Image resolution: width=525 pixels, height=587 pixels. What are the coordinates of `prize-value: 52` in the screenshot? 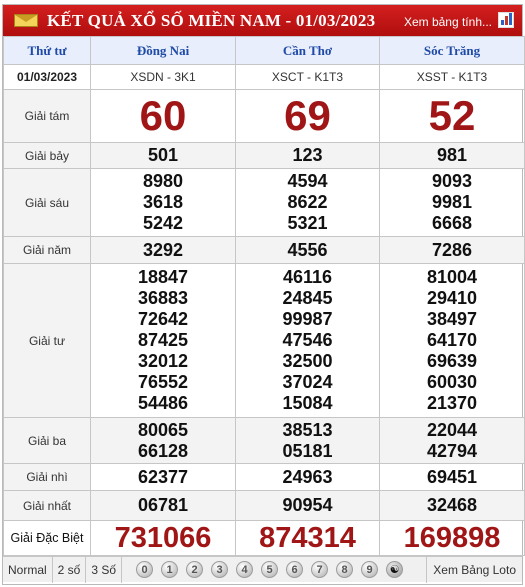 It's located at (452, 116).